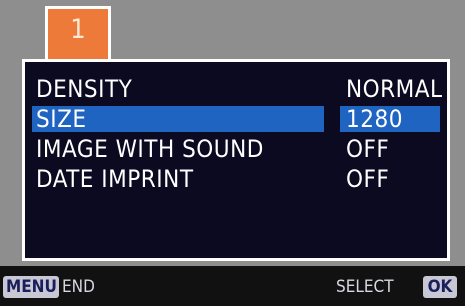  What do you see at coordinates (84, 89) in the screenshot?
I see `menu-item-label: DENSITY` at bounding box center [84, 89].